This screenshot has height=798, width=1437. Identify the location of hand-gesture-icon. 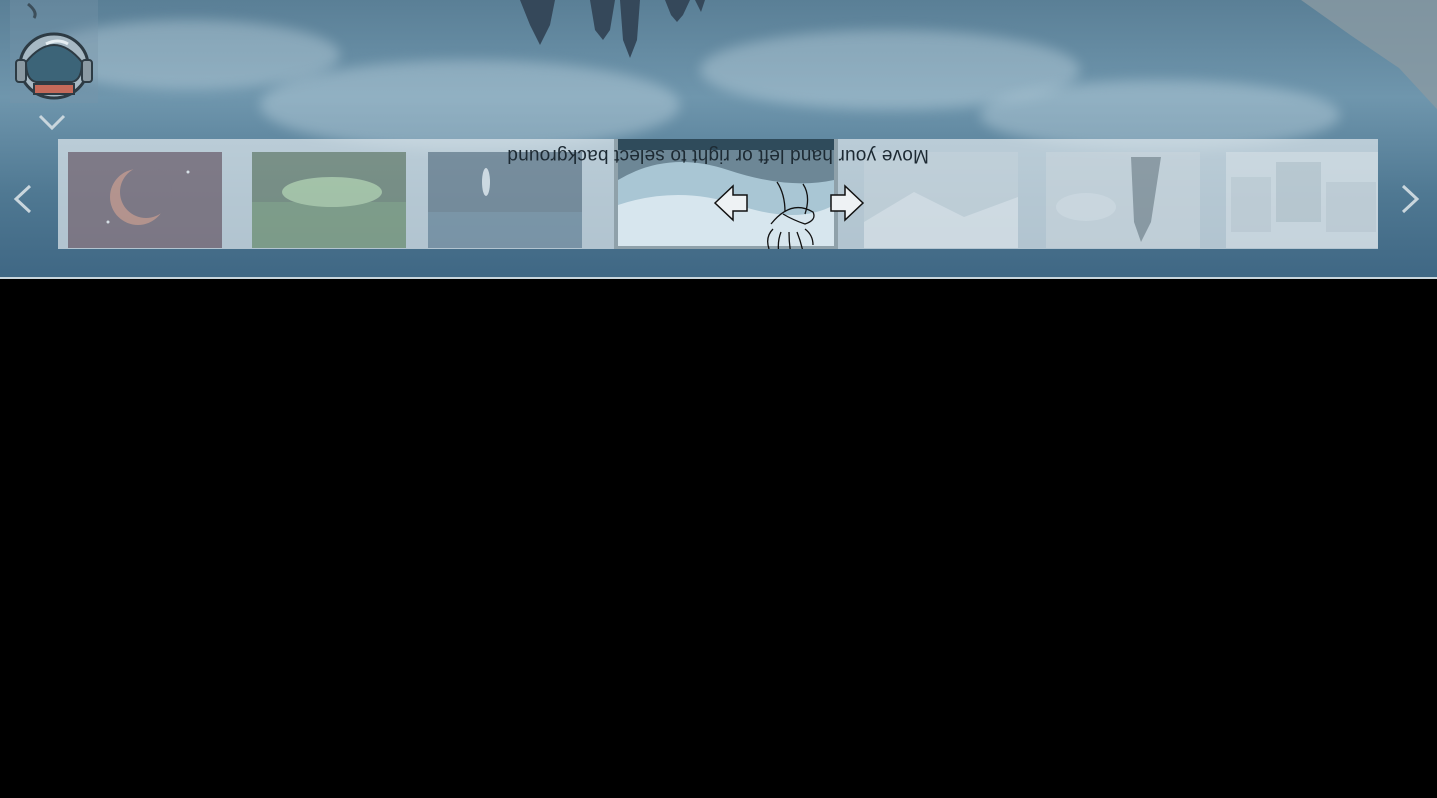
(791, 215).